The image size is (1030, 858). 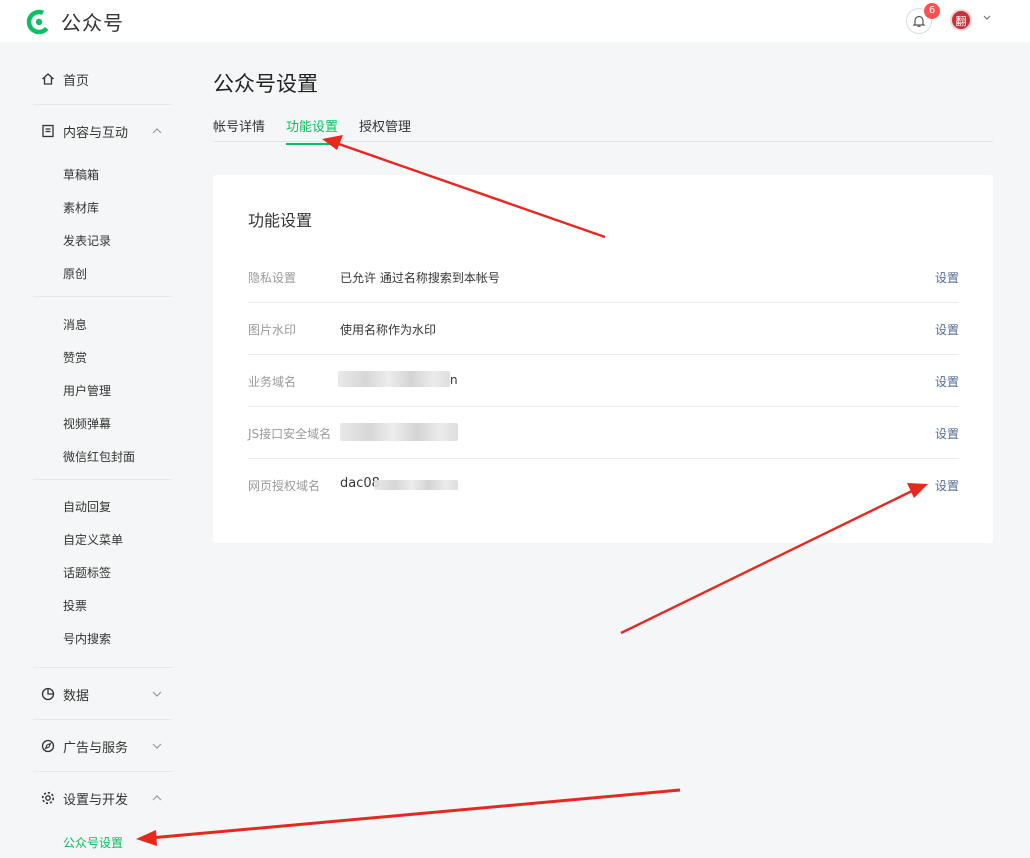 What do you see at coordinates (603, 130) in the screenshot?
I see `tab-bar: 帐号详情 功能设置 授权管理` at bounding box center [603, 130].